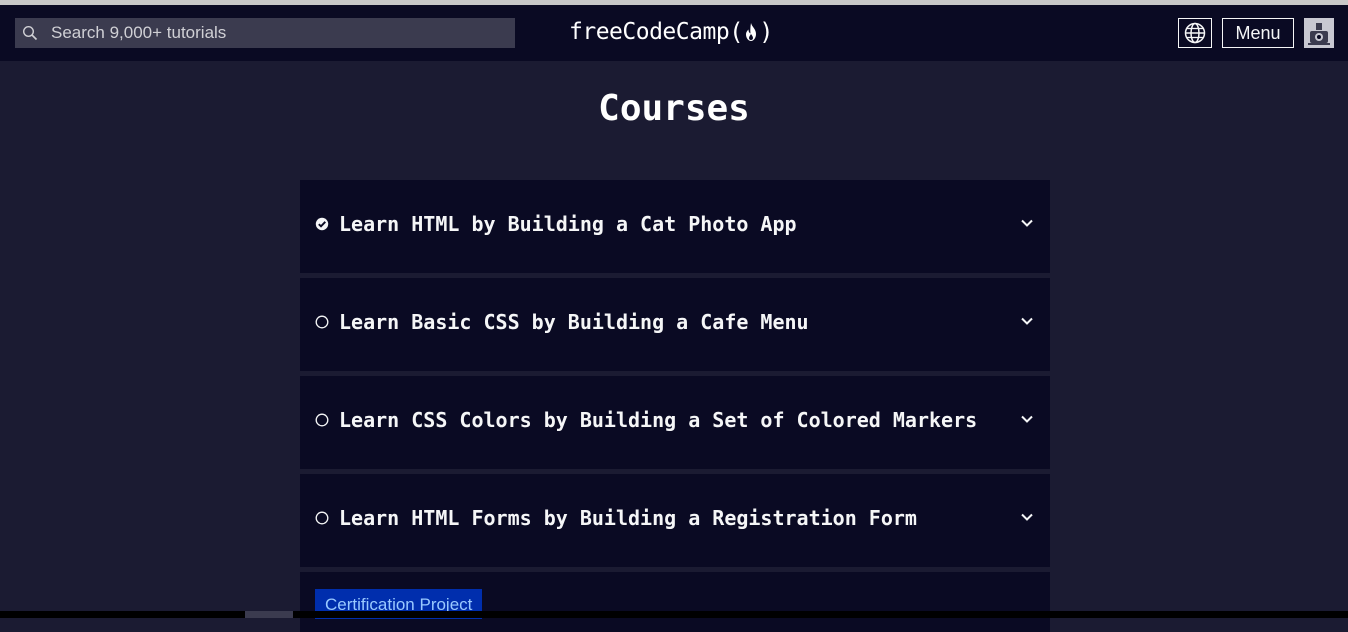 This screenshot has height=632, width=1348. What do you see at coordinates (674, 614) in the screenshot?
I see `horizontal-scrollbar` at bounding box center [674, 614].